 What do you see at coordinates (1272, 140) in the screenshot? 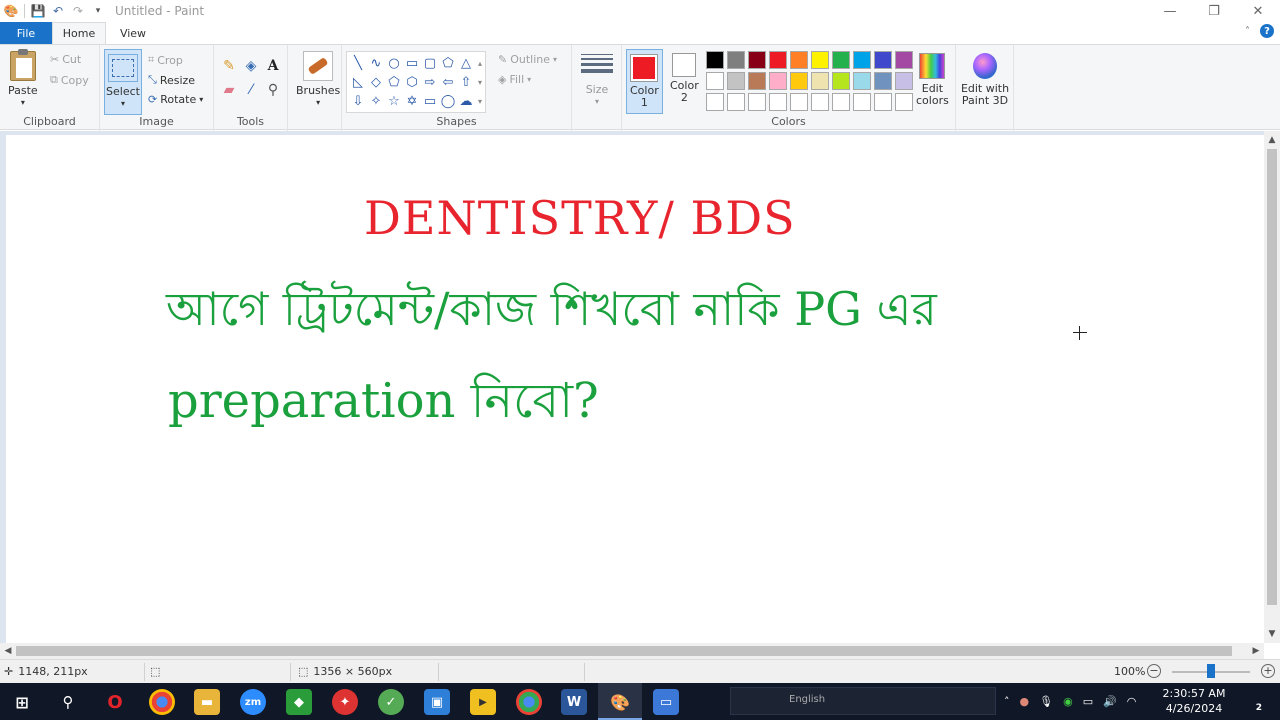
I see `scroll-up-arrow-icon: ▲` at bounding box center [1272, 140].